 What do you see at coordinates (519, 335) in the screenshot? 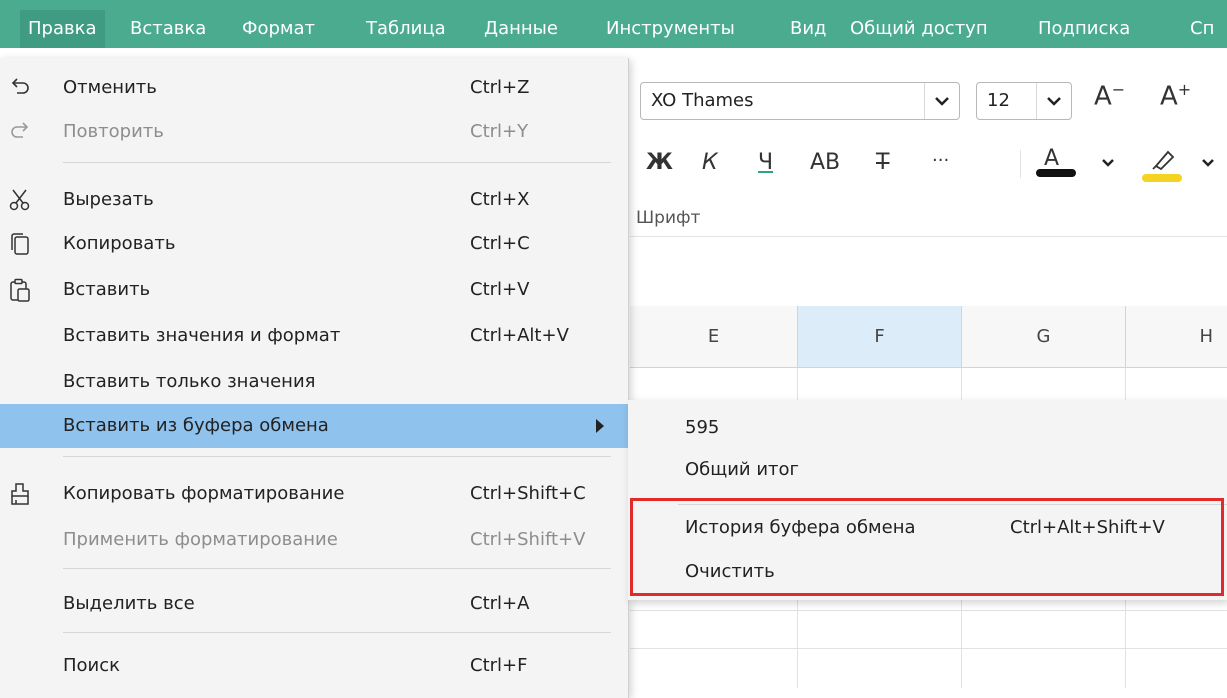
I see `menu-item-shortcut: Ctrl+Alt+V` at bounding box center [519, 335].